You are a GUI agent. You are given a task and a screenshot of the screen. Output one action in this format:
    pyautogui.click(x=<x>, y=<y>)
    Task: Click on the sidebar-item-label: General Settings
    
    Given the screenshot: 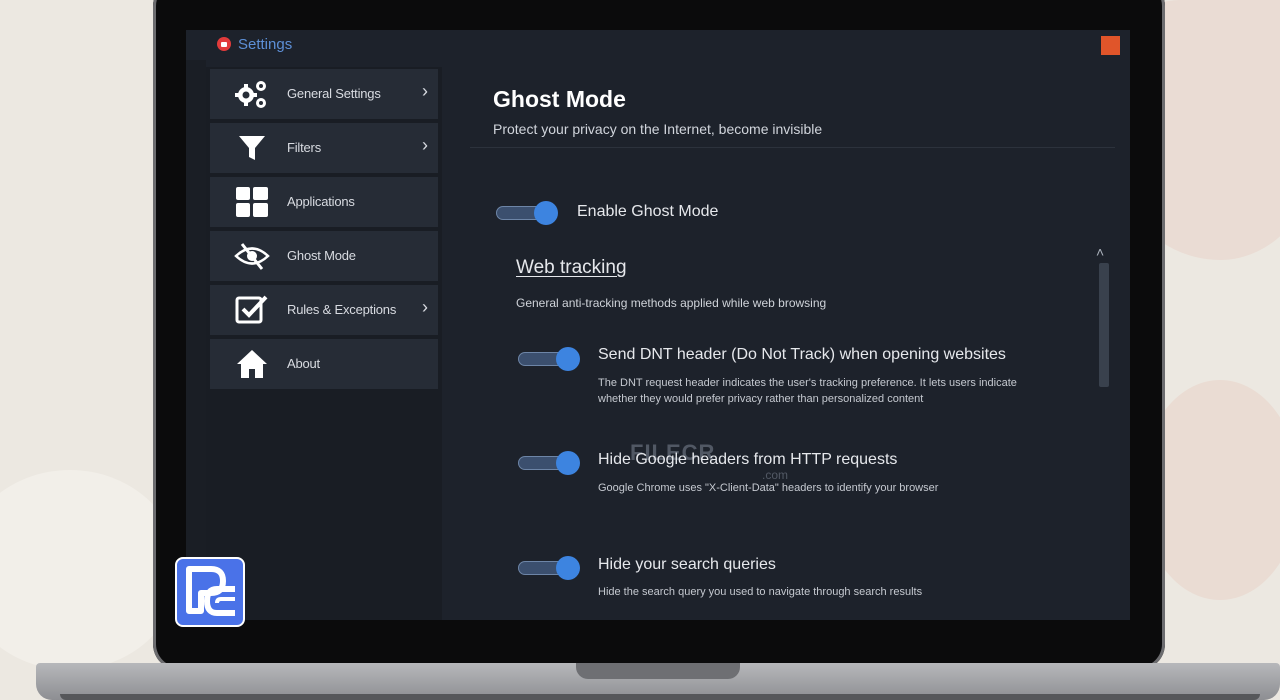 What is the action you would take?
    pyautogui.click(x=334, y=93)
    